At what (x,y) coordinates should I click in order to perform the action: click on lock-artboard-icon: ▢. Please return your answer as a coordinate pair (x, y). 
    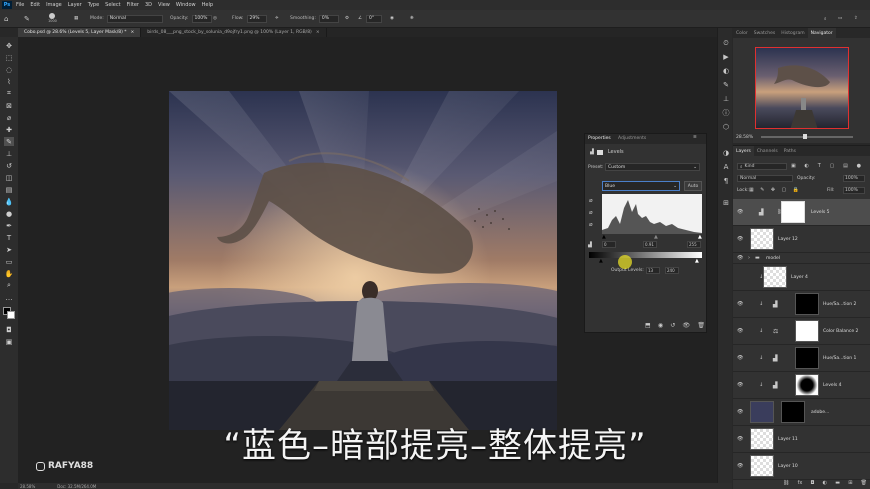
    Looking at the image, I should click on (784, 190).